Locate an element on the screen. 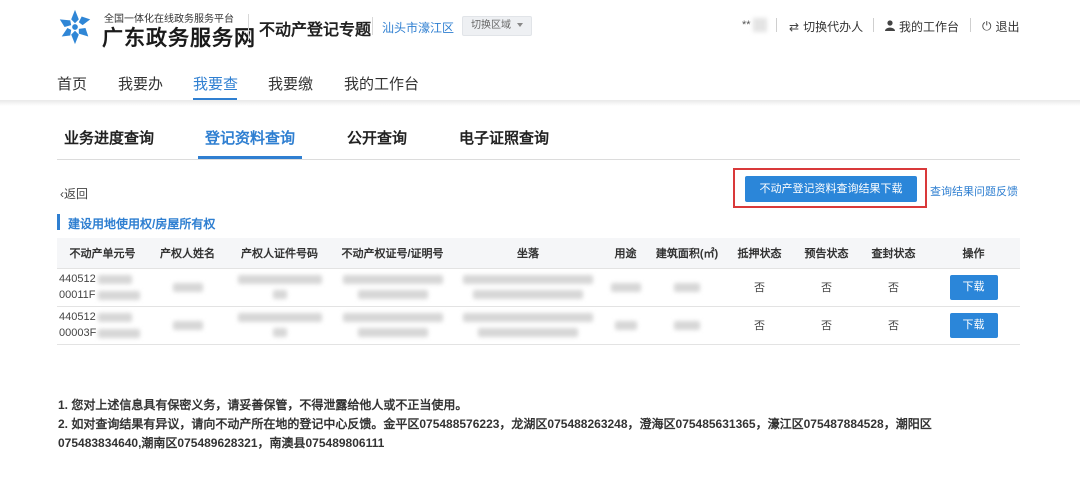 This screenshot has width=1080, height=485. col-notice: 预告状态 is located at coordinates (826, 253).